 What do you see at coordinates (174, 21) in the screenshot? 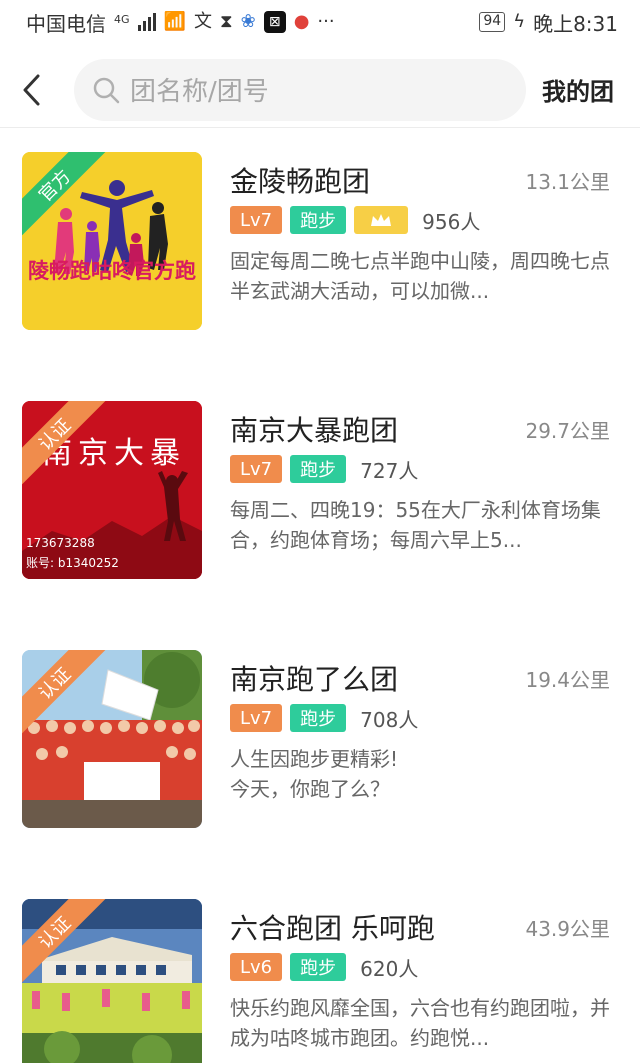
I see `wifi-icon: 📶` at bounding box center [174, 21].